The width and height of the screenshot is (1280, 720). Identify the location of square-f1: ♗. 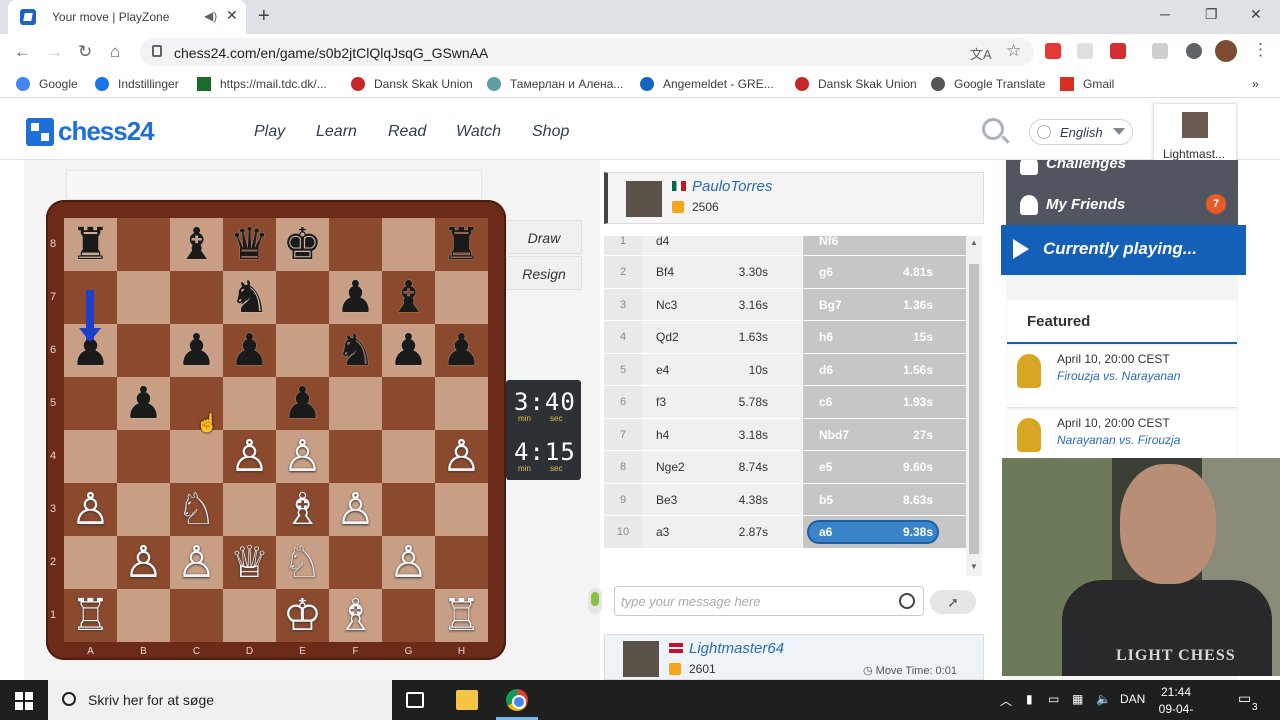
(355, 615).